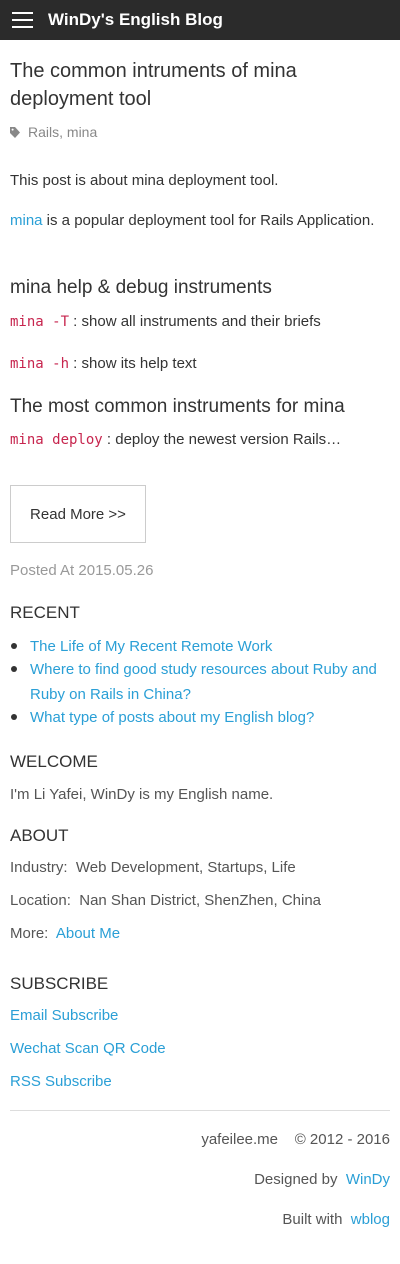  What do you see at coordinates (312, 1219) in the screenshot?
I see `built-label: Built with` at bounding box center [312, 1219].